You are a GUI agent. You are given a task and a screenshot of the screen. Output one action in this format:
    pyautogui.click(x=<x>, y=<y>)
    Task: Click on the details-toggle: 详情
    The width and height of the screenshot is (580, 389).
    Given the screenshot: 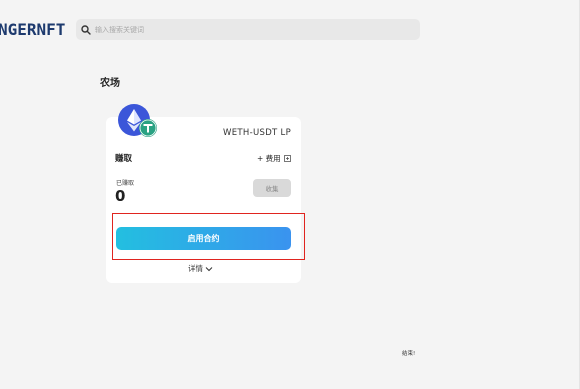 What is the action you would take?
    pyautogui.click(x=200, y=268)
    